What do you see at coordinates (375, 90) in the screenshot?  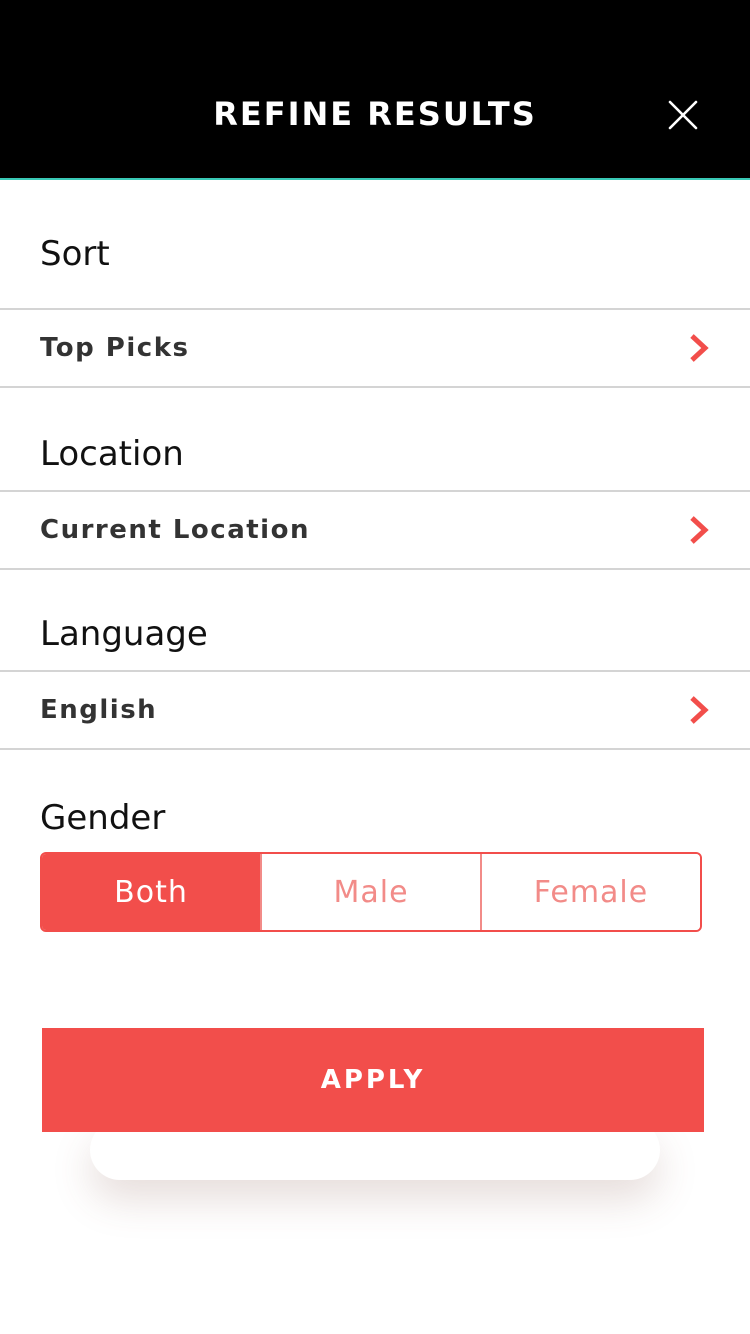 I see `header-bar: REFINE RESULTS` at bounding box center [375, 90].